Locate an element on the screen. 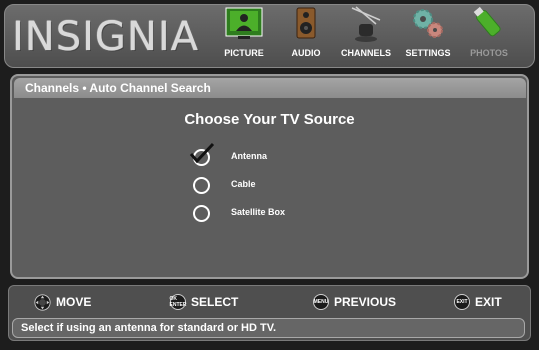 This screenshot has height=350, width=539. menu-label-settings: SETTINGS is located at coordinates (428, 53).